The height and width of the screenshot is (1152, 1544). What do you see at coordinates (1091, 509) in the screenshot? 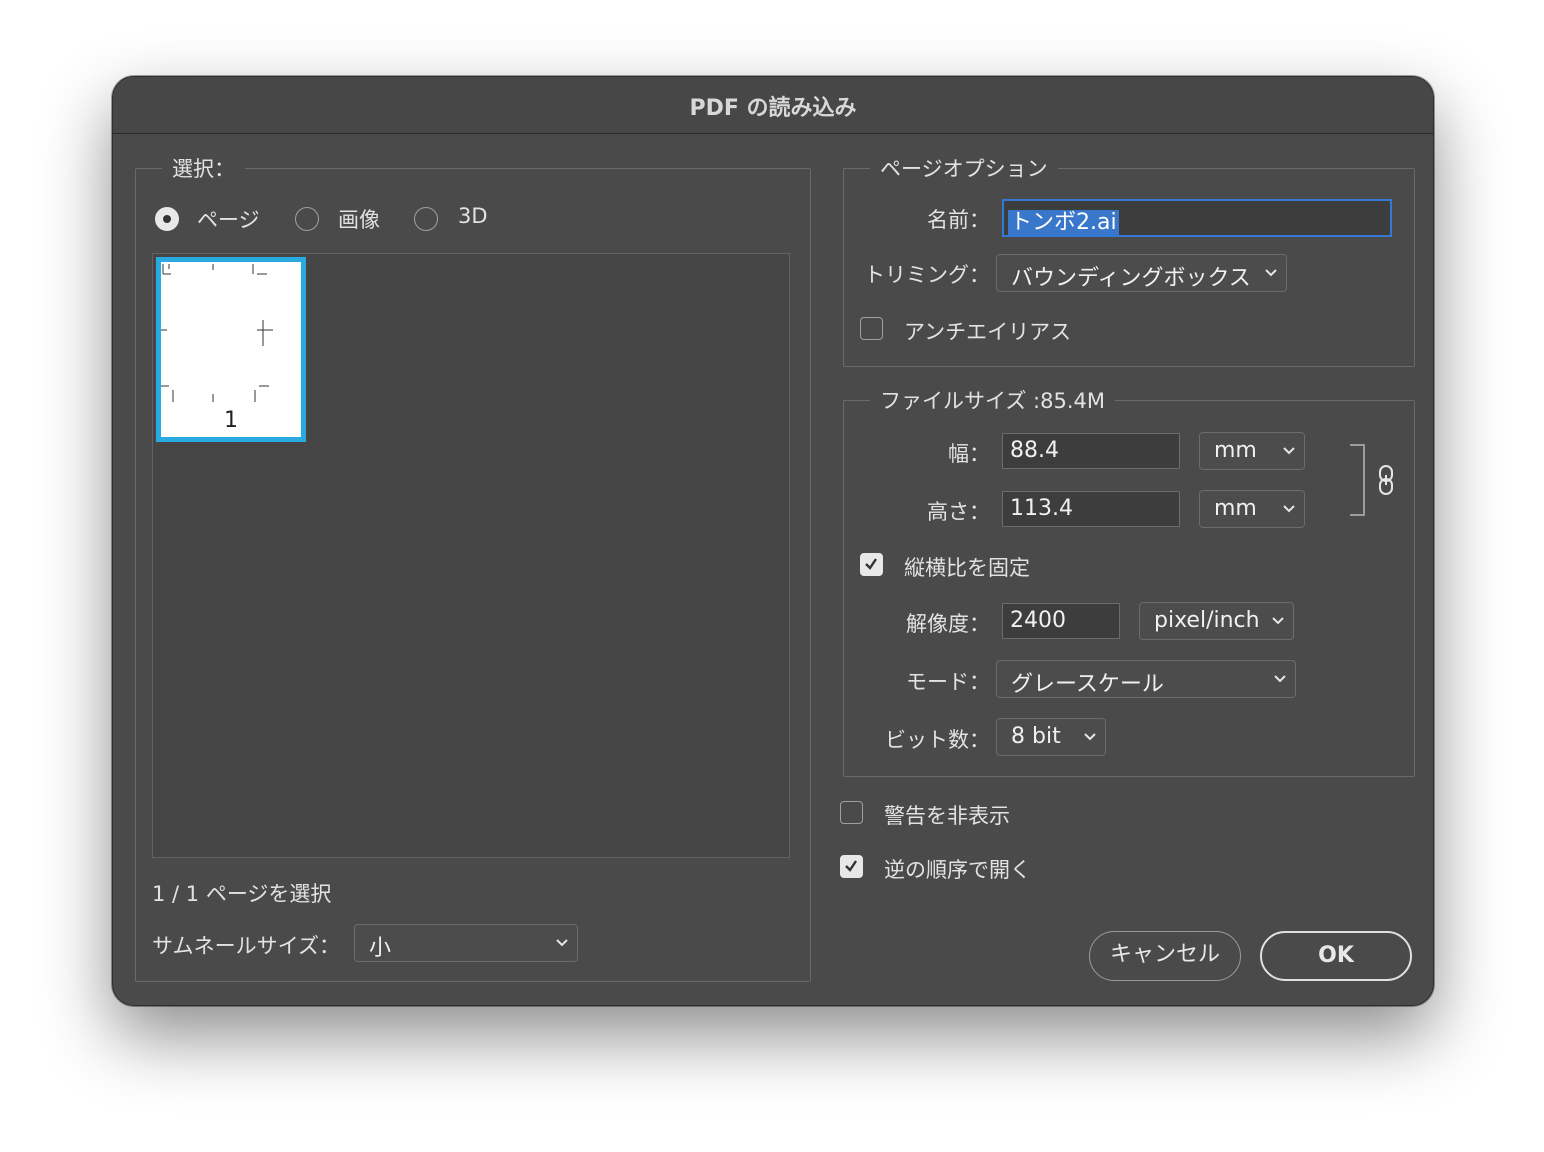
I see `height-field: 113.4` at bounding box center [1091, 509].